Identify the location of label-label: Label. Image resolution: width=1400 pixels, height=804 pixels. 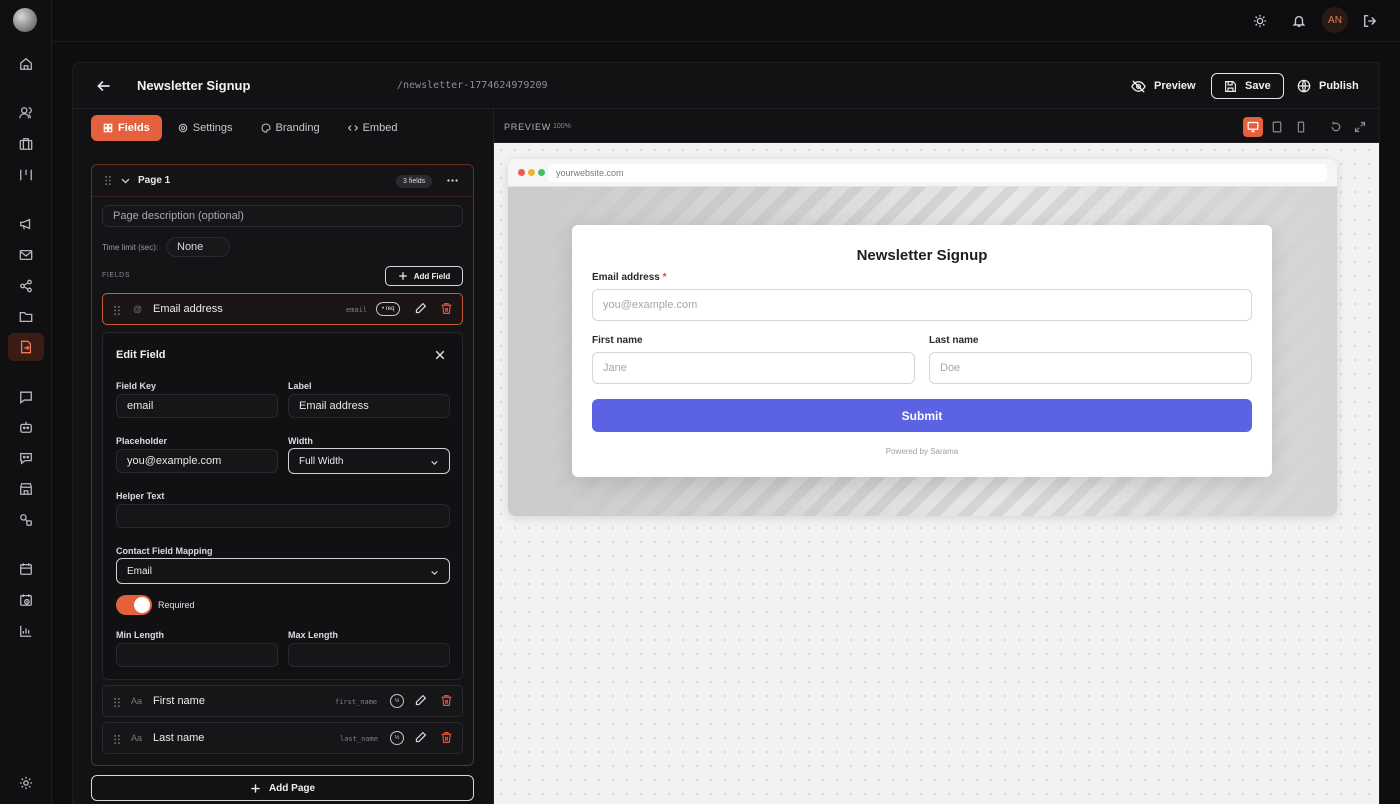
(300, 386).